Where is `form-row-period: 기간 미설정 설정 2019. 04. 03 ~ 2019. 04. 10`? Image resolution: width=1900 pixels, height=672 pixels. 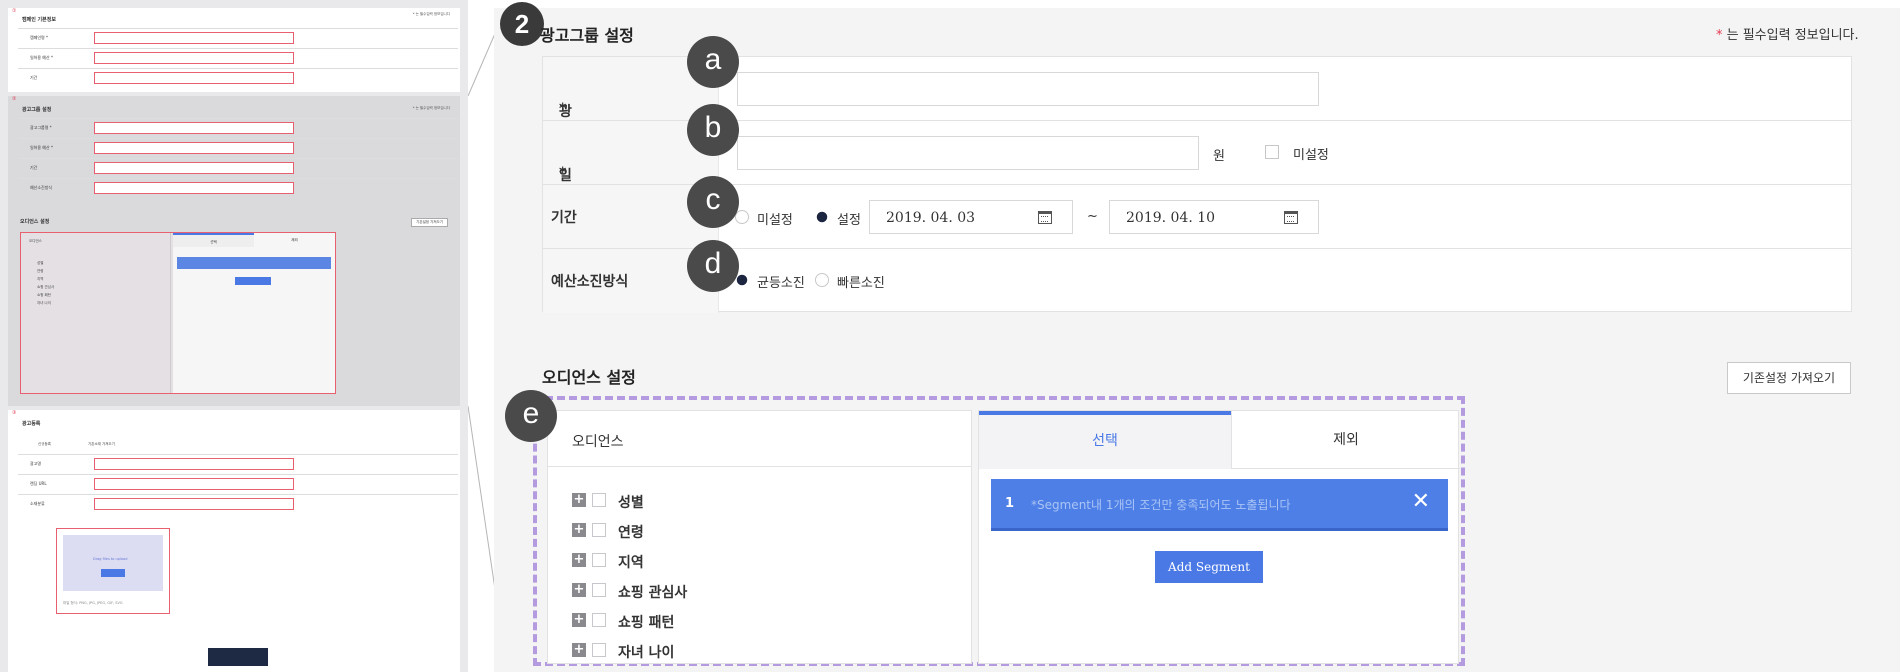
form-row-period: 기간 미설정 설정 2019. 04. 03 ~ 2019. 04. 10 is located at coordinates (1197, 217).